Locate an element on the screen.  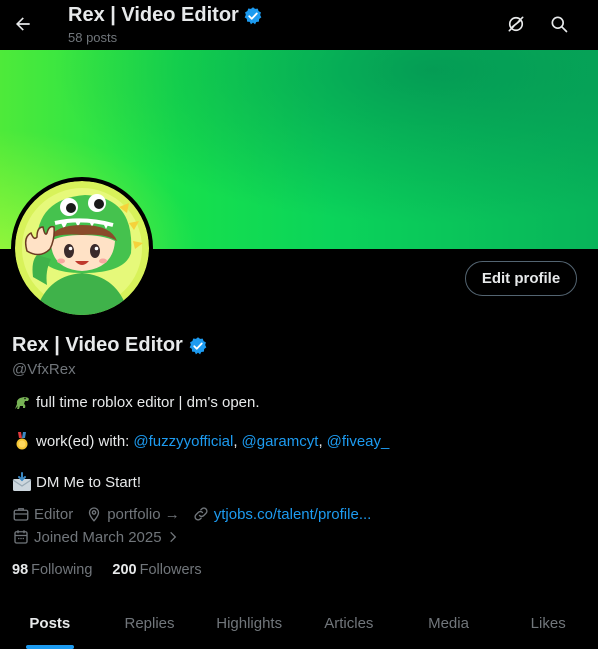
followers-link: 200 Followers is located at coordinates (156, 570).